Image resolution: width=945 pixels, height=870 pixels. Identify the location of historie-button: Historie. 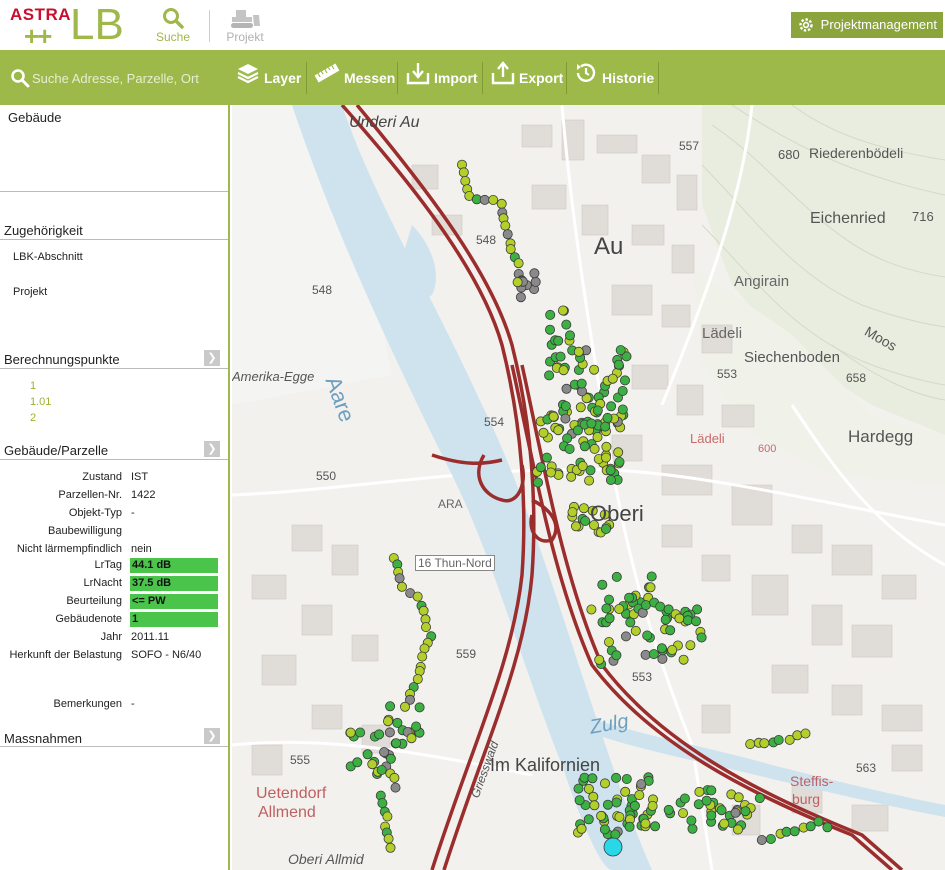
(614, 78).